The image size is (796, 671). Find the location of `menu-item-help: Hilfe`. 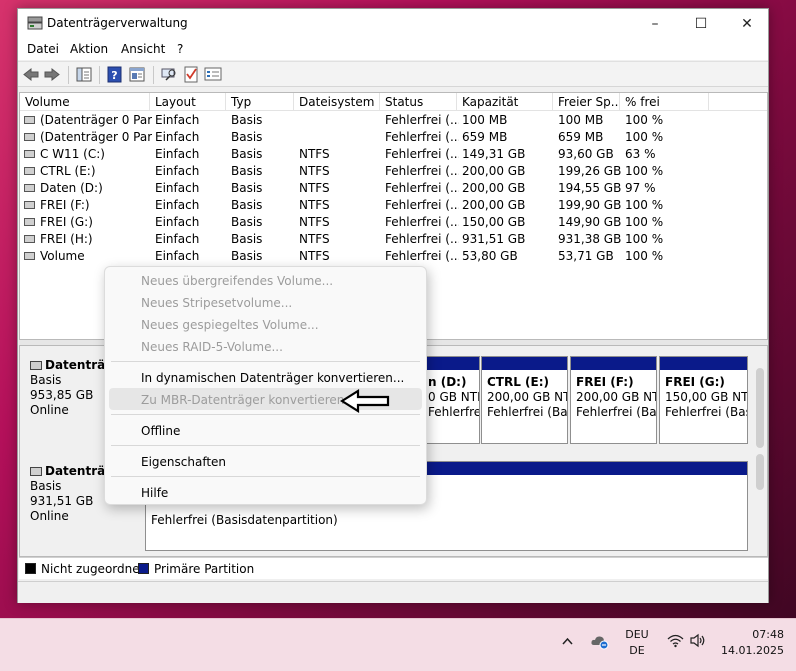

menu-item-help: Hilfe is located at coordinates (154, 493).